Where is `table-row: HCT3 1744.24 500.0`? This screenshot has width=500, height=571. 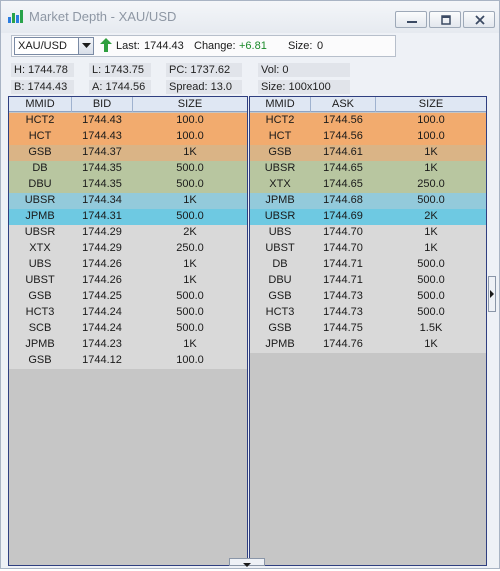 table-row: HCT3 1744.24 500.0 is located at coordinates (128, 313).